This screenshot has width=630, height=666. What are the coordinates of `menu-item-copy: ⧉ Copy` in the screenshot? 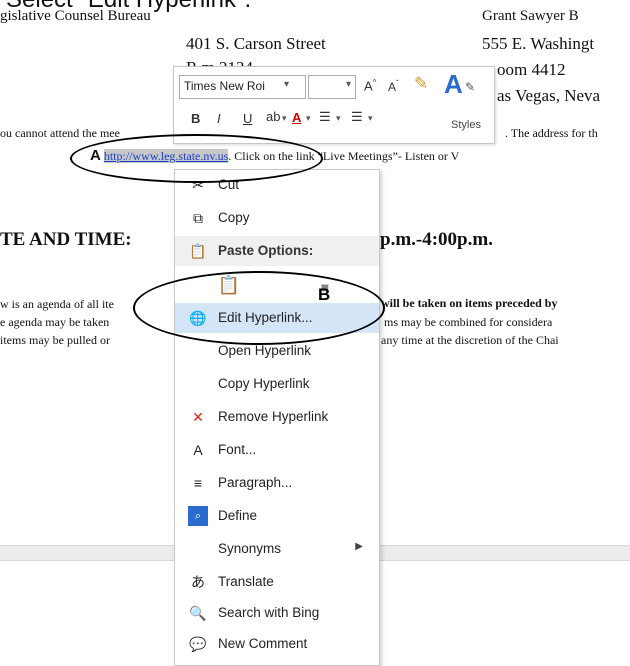 It's located at (277, 218).